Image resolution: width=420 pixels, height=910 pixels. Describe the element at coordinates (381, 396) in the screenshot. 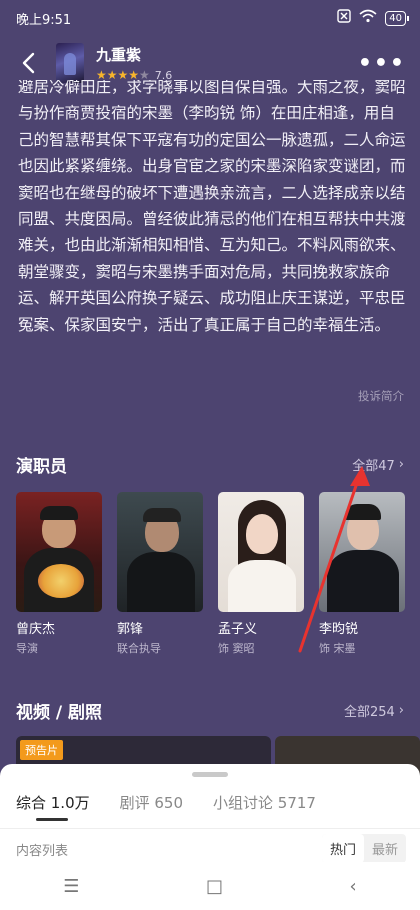

I see `report-synopsis-link: 投诉简介` at that location.